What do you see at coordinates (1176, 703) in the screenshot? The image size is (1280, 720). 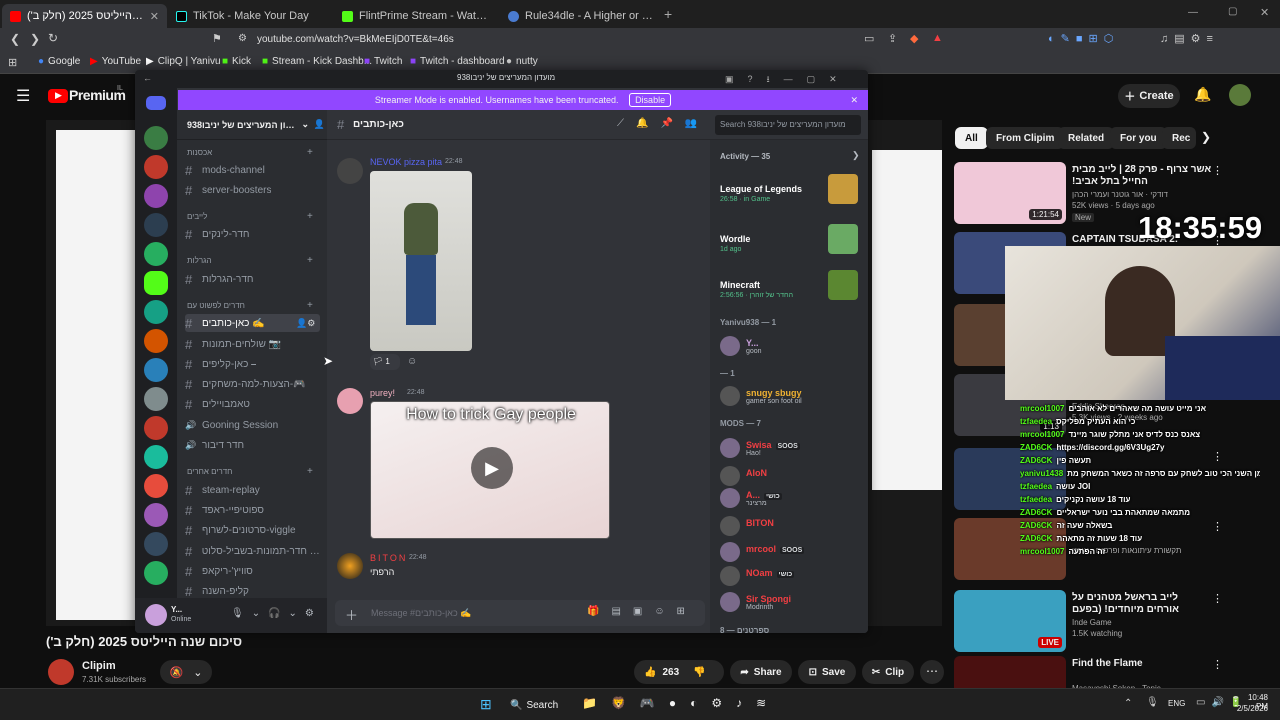 I see `language-indicator: ENG` at bounding box center [1176, 703].